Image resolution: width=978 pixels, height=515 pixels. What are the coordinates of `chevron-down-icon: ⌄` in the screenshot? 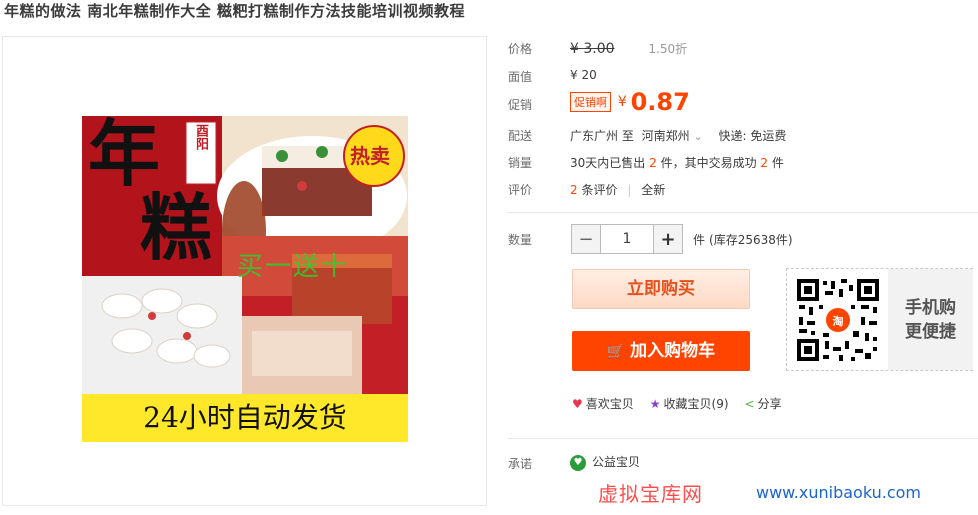 It's located at (698, 136).